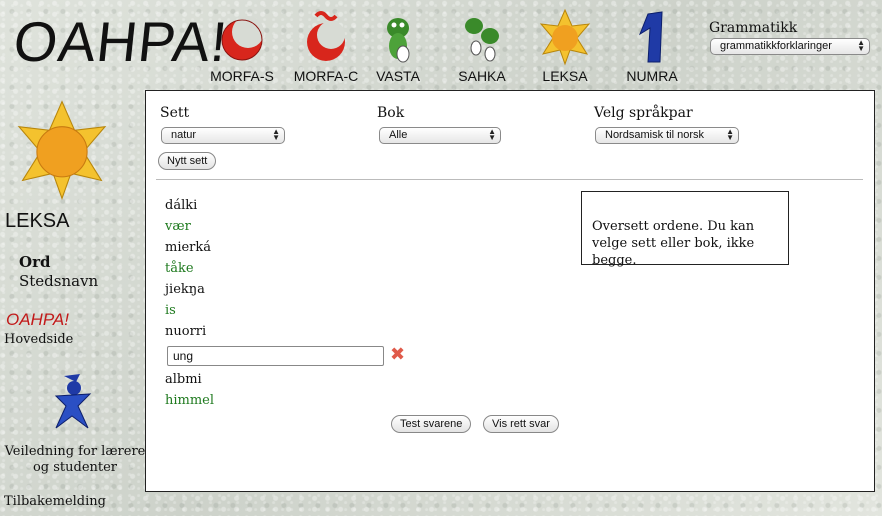 Image resolution: width=882 pixels, height=516 pixels. I want to click on language-pair-label: Velg språkpar, so click(643, 113).